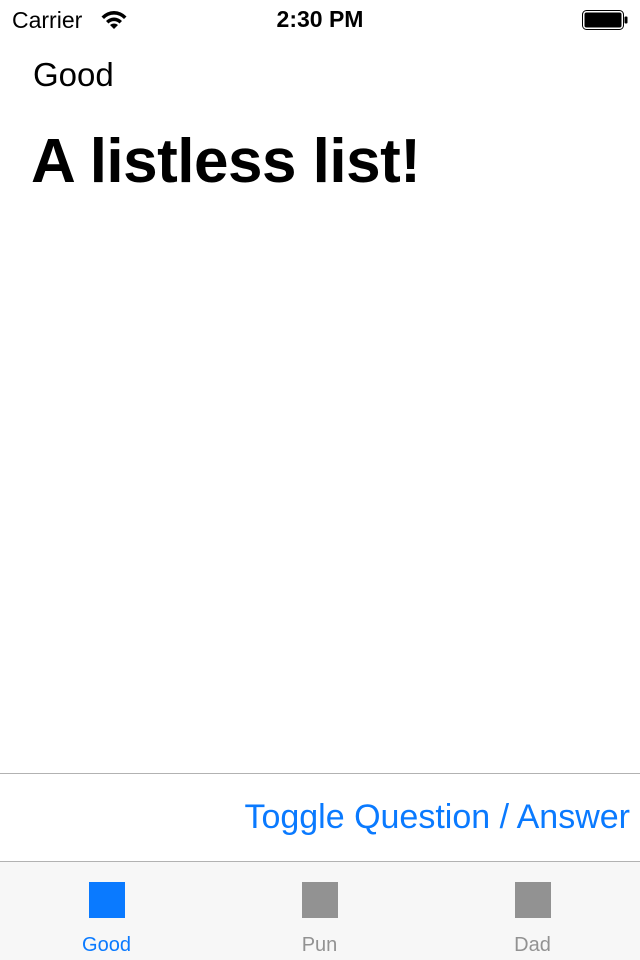  Describe the element at coordinates (319, 945) in the screenshot. I see `tab-label-pun: Pun` at that location.